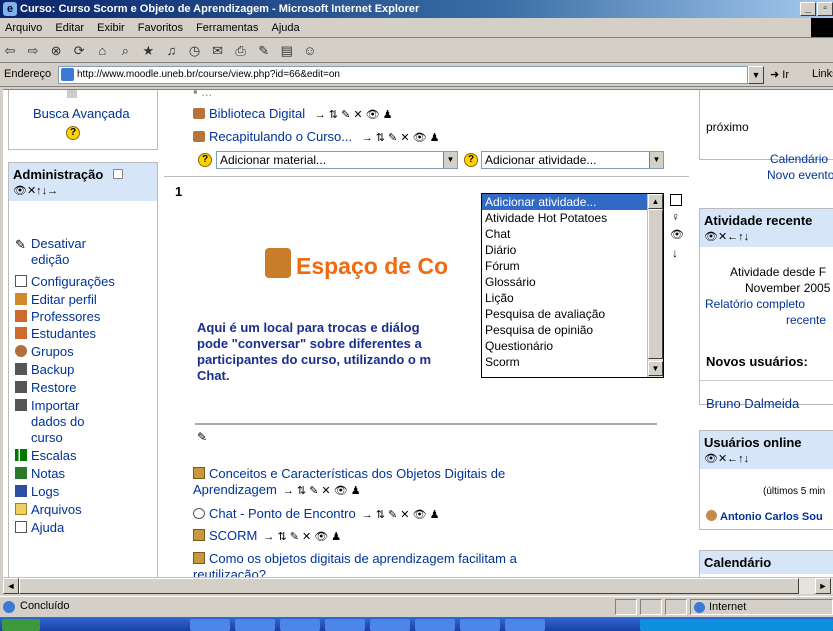 This screenshot has height=631, width=833. Describe the element at coordinates (572, 314) in the screenshot. I see `option-pesquisa-avaliacao: Pesquisa de avaliação` at that location.